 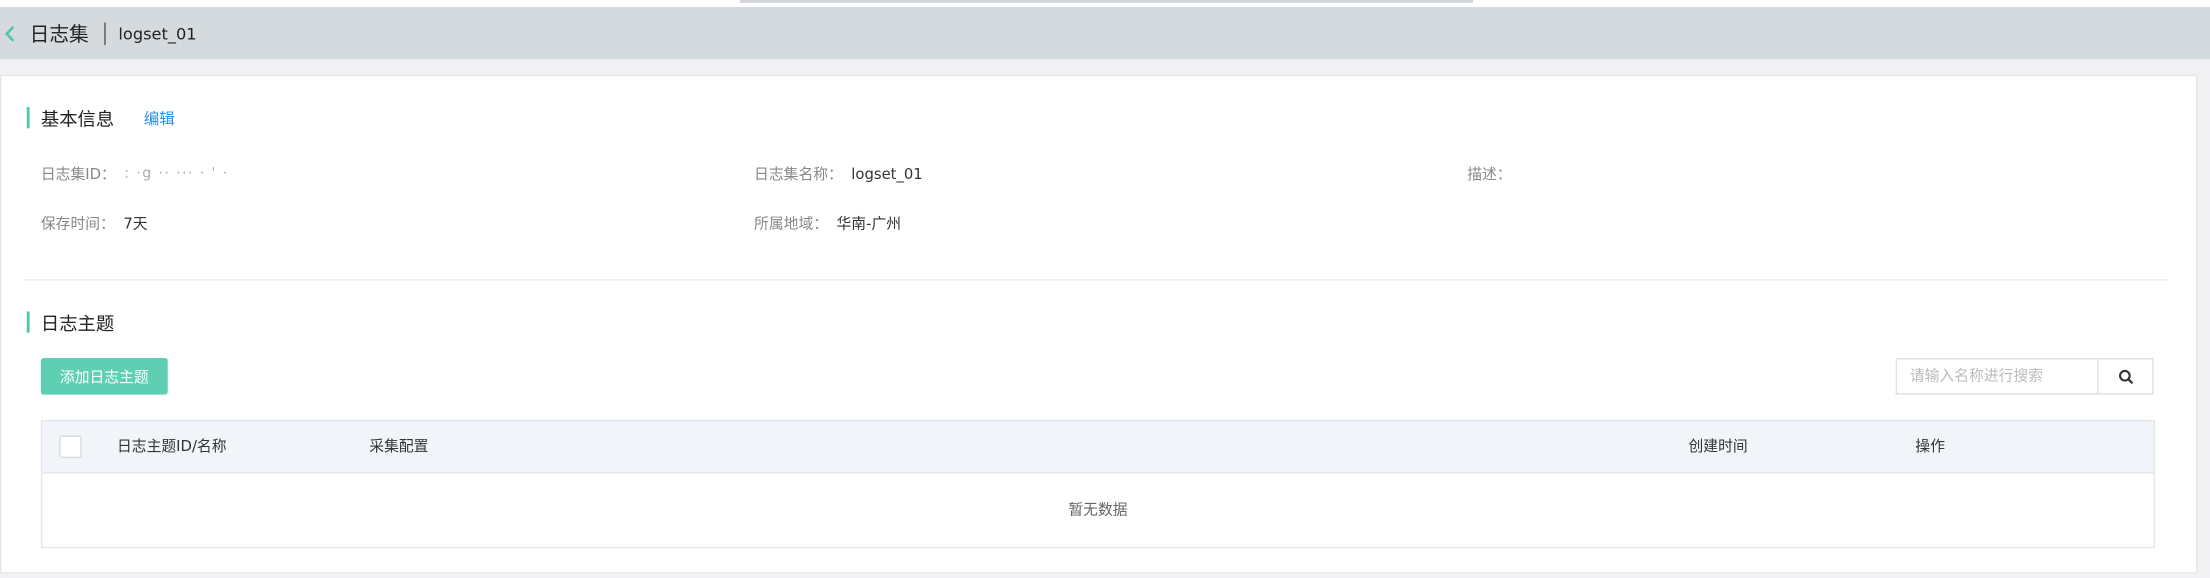 I want to click on search-button, so click(x=2125, y=376).